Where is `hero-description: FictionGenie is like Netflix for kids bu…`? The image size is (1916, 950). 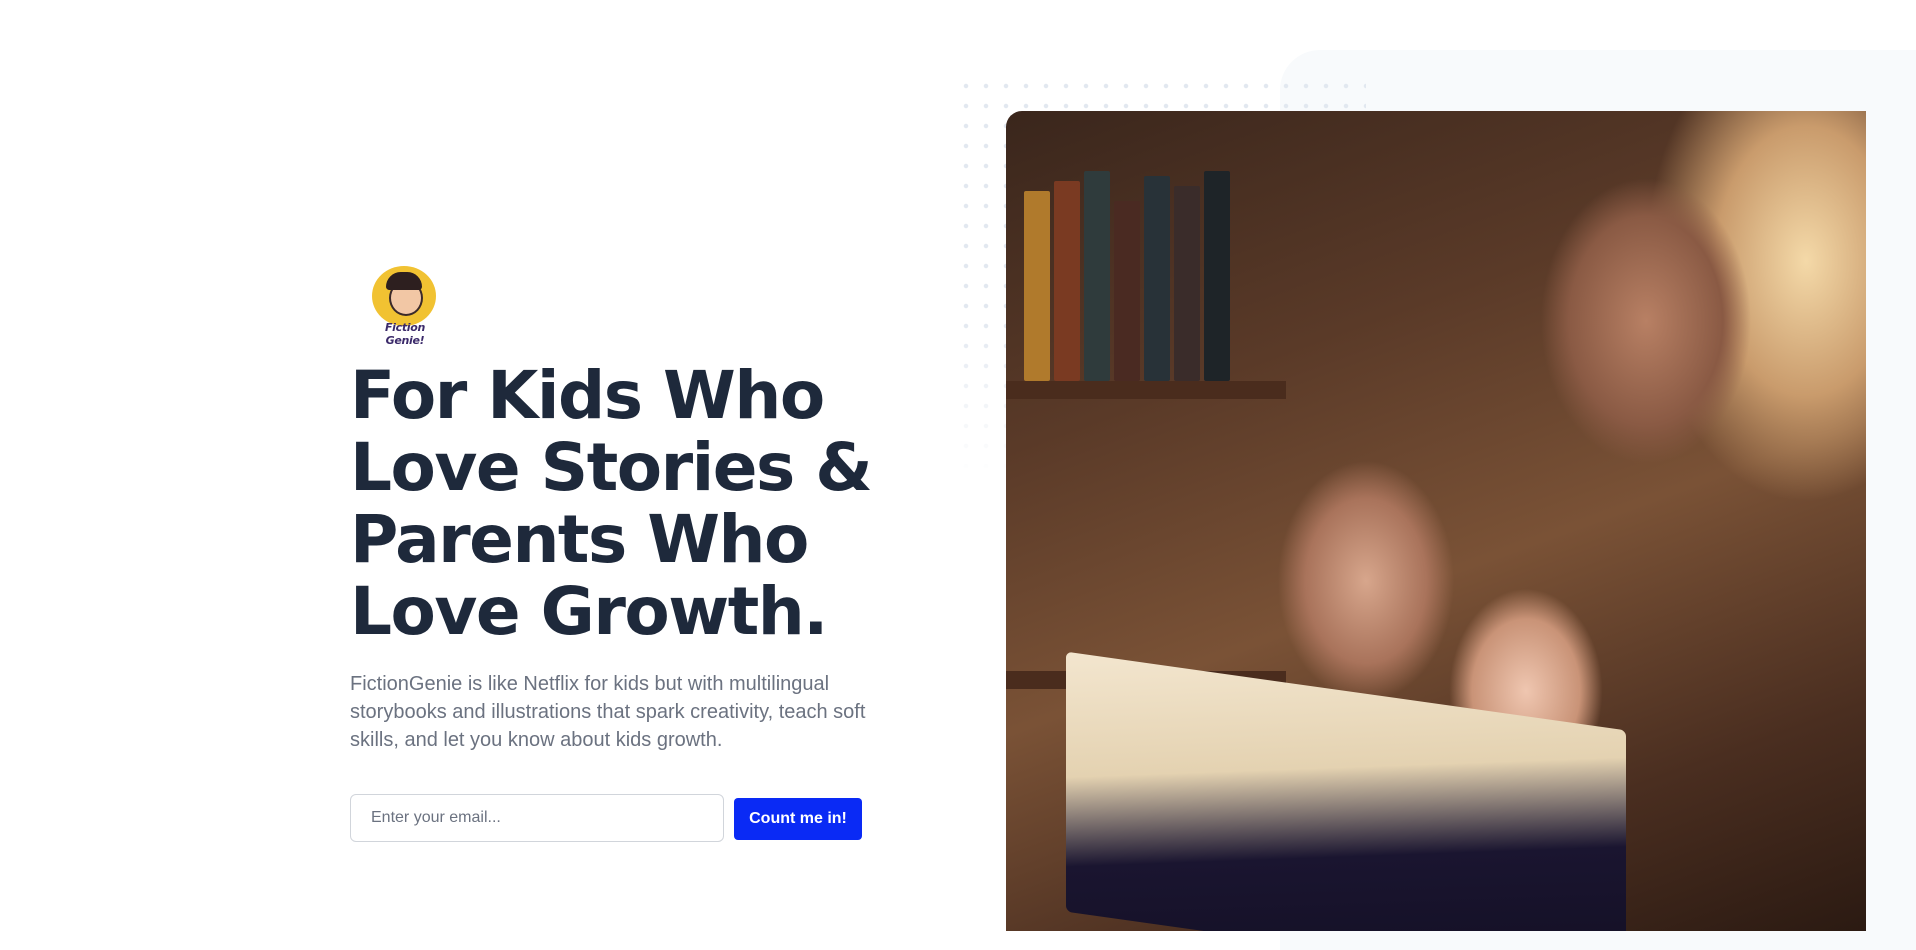
hero-description: FictionGenie is like Netflix for kids bu… is located at coordinates (608, 712).